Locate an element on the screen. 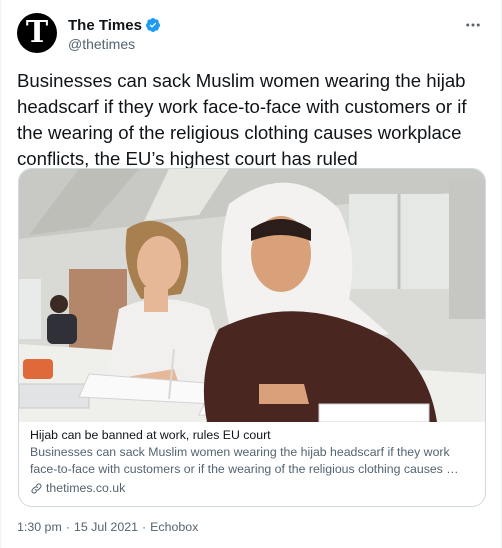  author-names: The Times @thetimes is located at coordinates (114, 33).